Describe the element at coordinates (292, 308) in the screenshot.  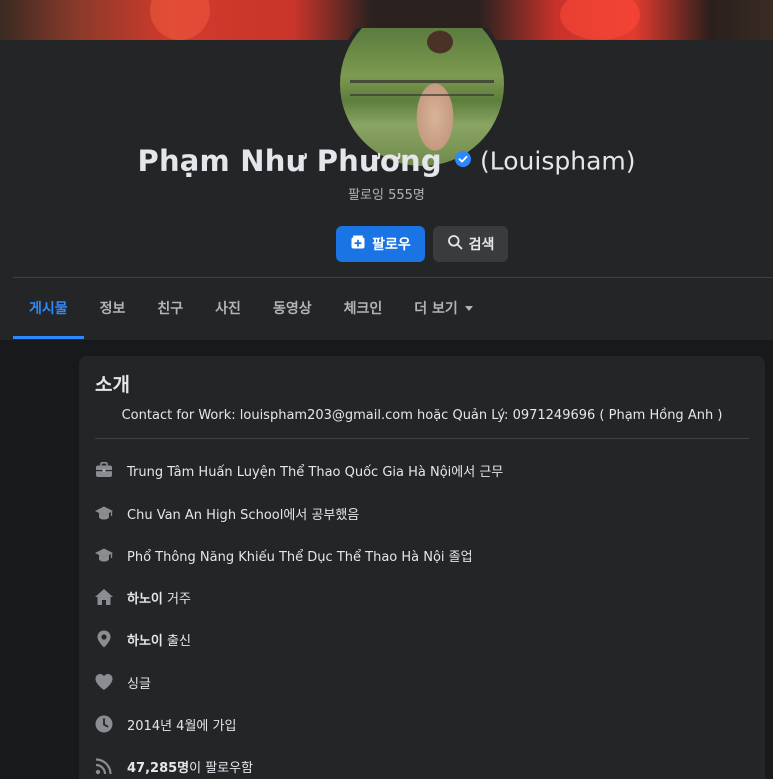
I see `tab-videos: 동영상` at that location.